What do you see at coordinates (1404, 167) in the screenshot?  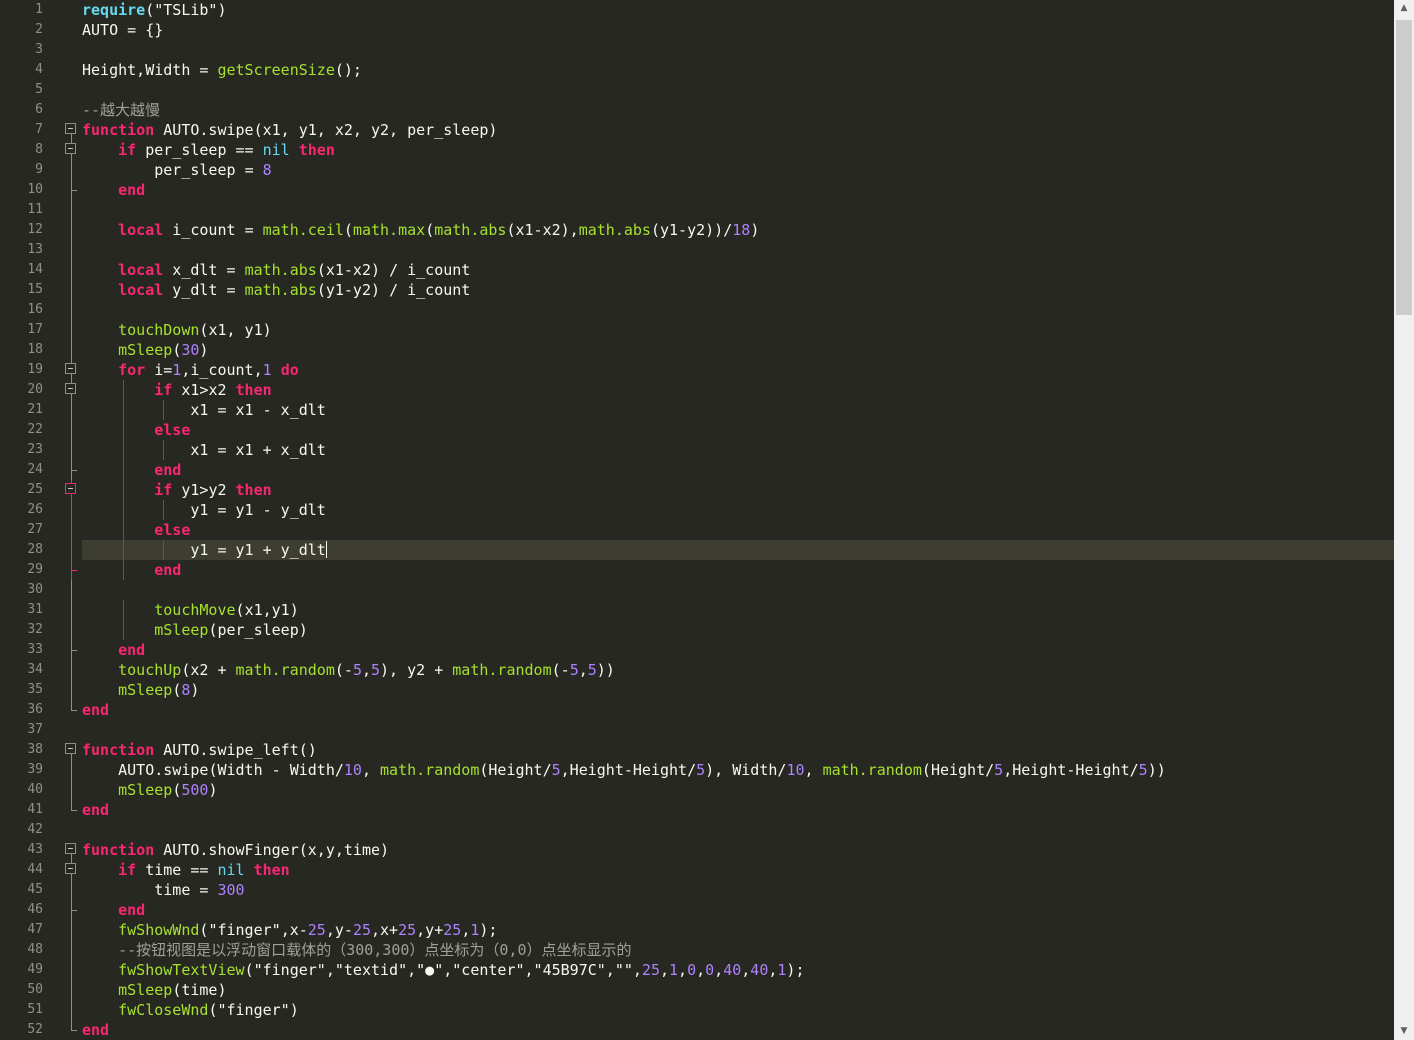 I see `scrollbar-thumb` at bounding box center [1404, 167].